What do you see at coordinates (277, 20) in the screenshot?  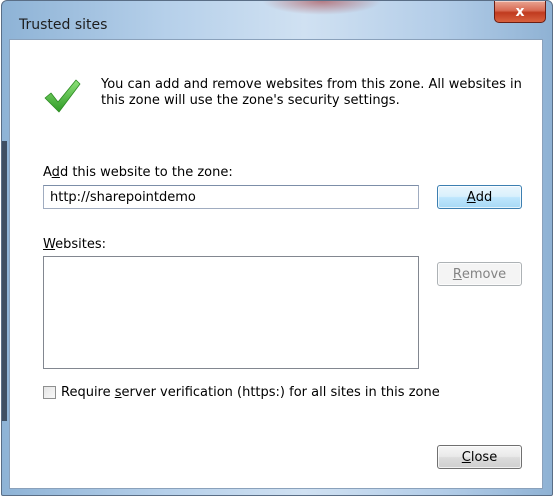 I see `title-bar: Trusted sites x` at bounding box center [277, 20].